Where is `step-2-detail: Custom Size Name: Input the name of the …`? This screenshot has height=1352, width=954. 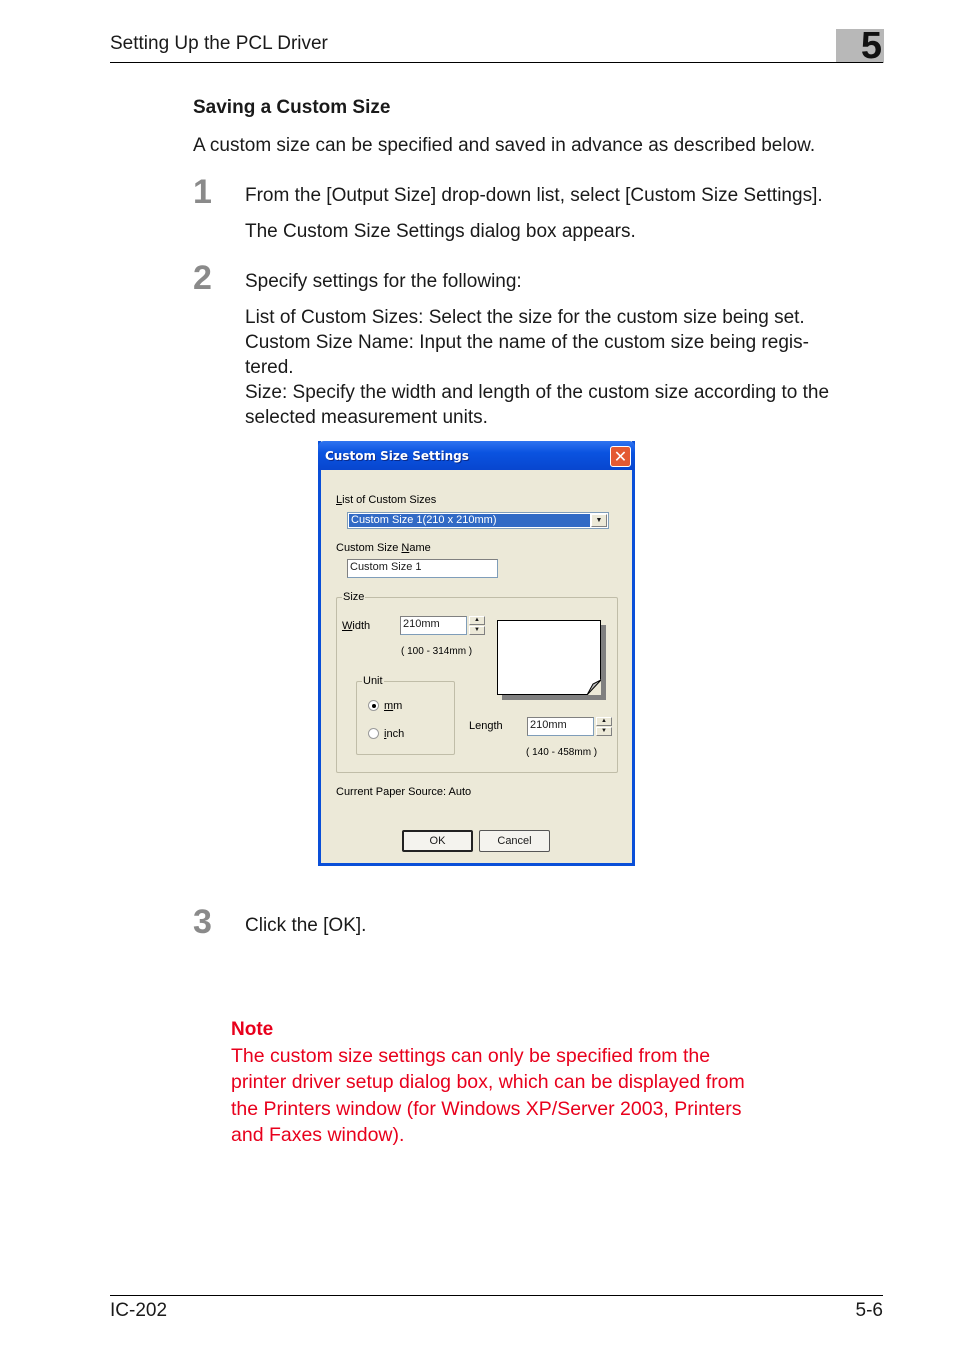 step-2-detail: Custom Size Name: Input the name of the … is located at coordinates (527, 342).